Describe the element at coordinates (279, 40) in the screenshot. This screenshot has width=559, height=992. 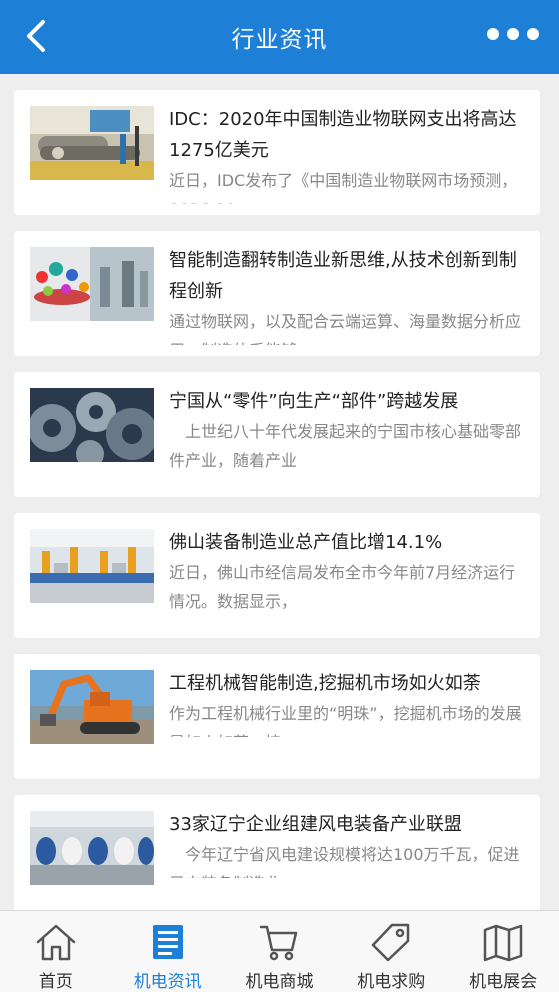
I see `page-title: 行业资讯` at that location.